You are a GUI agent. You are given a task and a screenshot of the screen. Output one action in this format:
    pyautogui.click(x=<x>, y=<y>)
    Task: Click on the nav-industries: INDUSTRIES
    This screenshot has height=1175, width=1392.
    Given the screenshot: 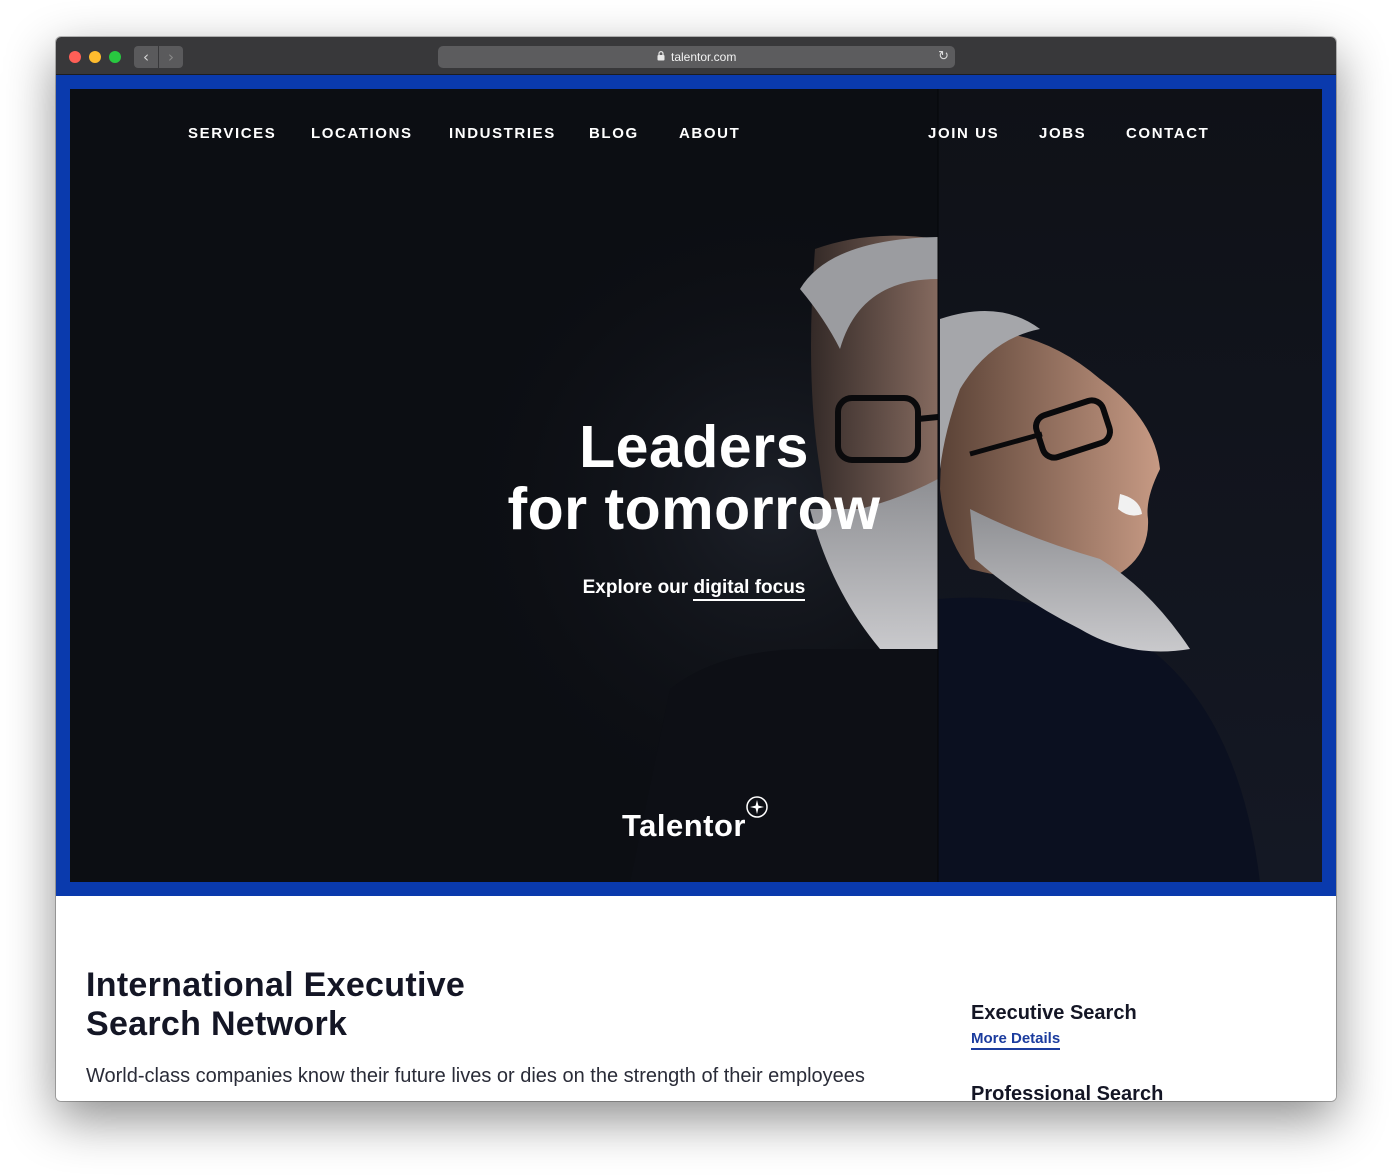 What is the action you would take?
    pyautogui.click(x=502, y=133)
    